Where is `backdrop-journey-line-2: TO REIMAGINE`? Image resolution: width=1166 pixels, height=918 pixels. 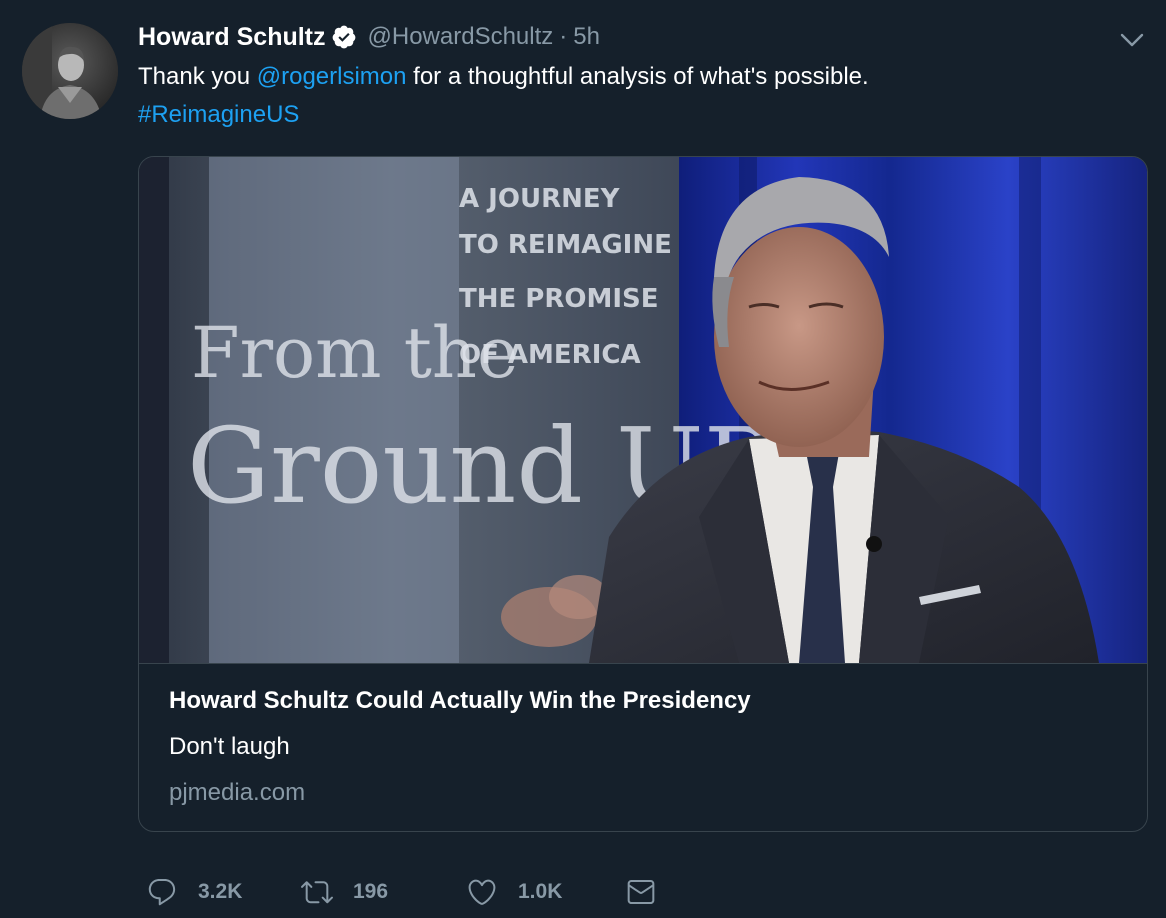
backdrop-journey-line-2: TO REIMAGINE is located at coordinates (565, 245).